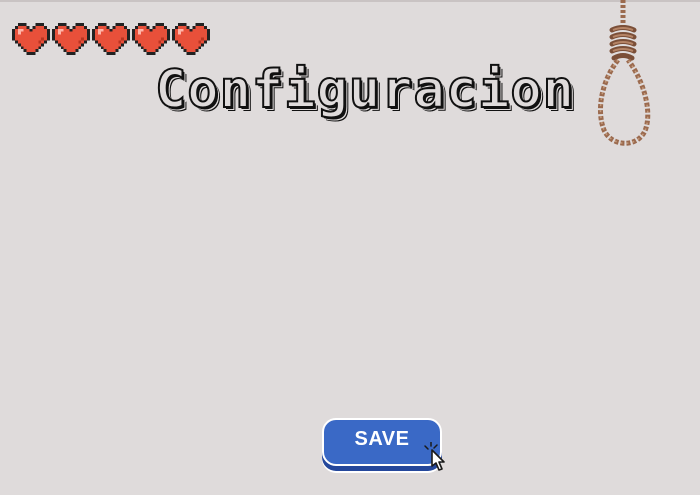 This screenshot has height=495, width=700. Describe the element at coordinates (624, 73) in the screenshot. I see `noose-icon` at that location.